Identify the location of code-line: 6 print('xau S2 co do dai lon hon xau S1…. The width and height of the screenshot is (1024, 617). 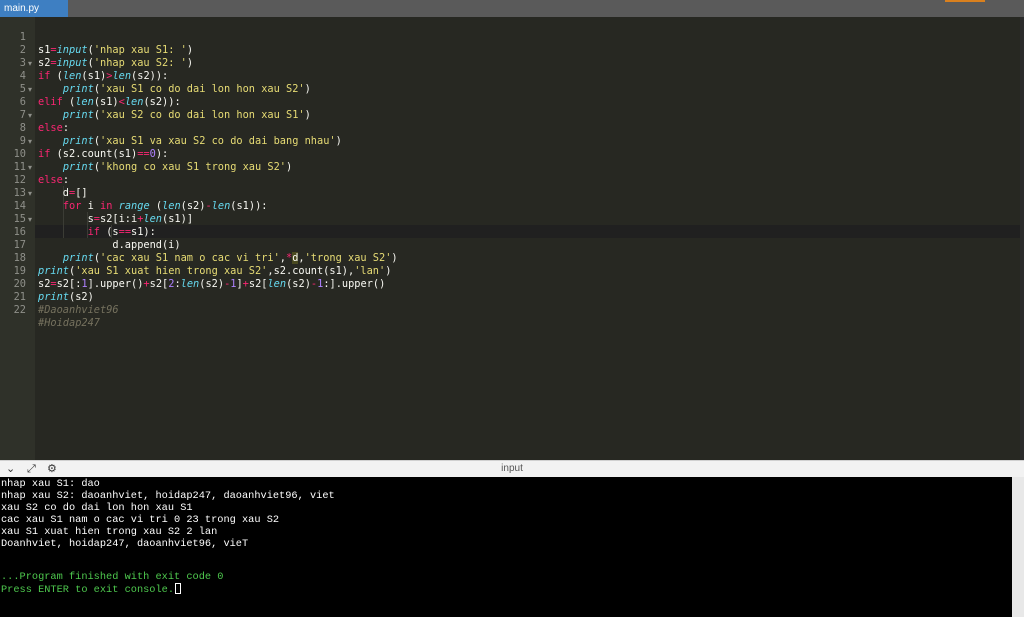
(165, 108).